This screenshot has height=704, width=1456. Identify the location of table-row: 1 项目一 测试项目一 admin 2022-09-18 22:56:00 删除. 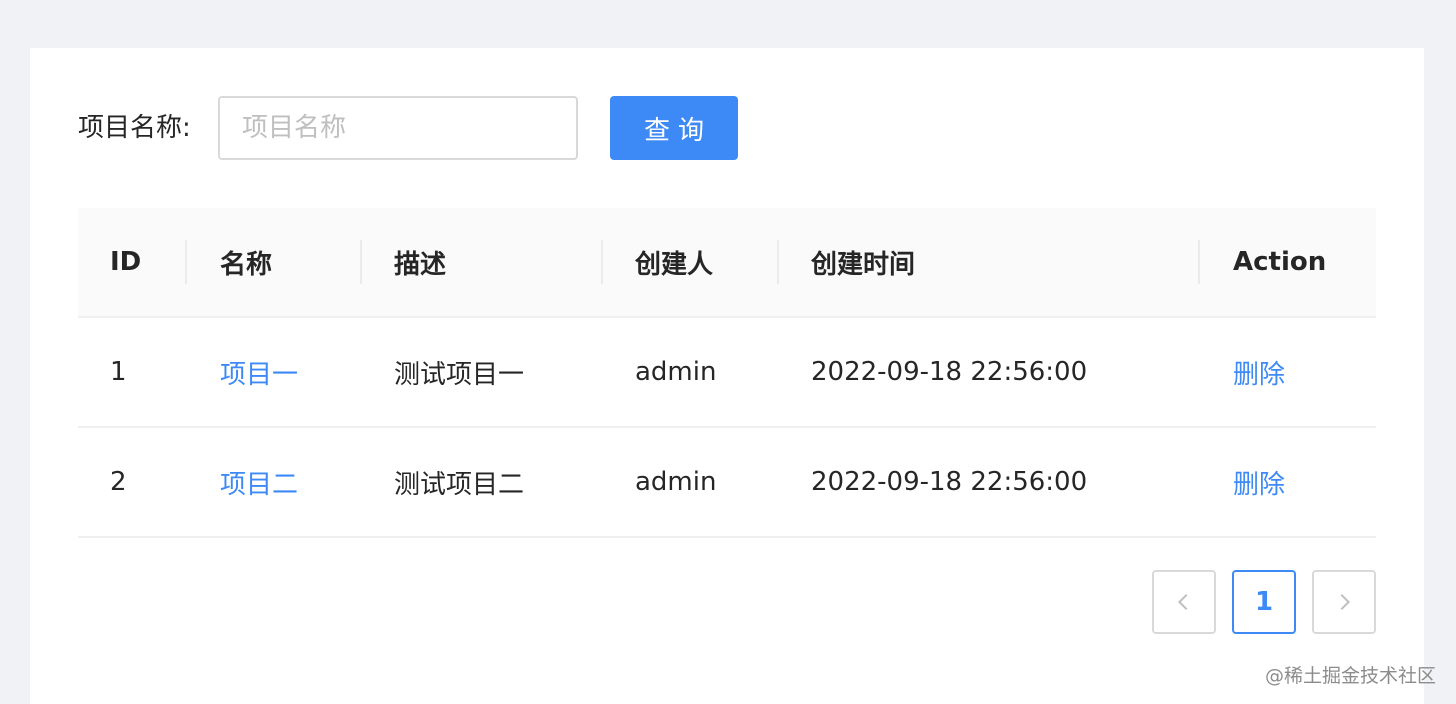
(727, 373).